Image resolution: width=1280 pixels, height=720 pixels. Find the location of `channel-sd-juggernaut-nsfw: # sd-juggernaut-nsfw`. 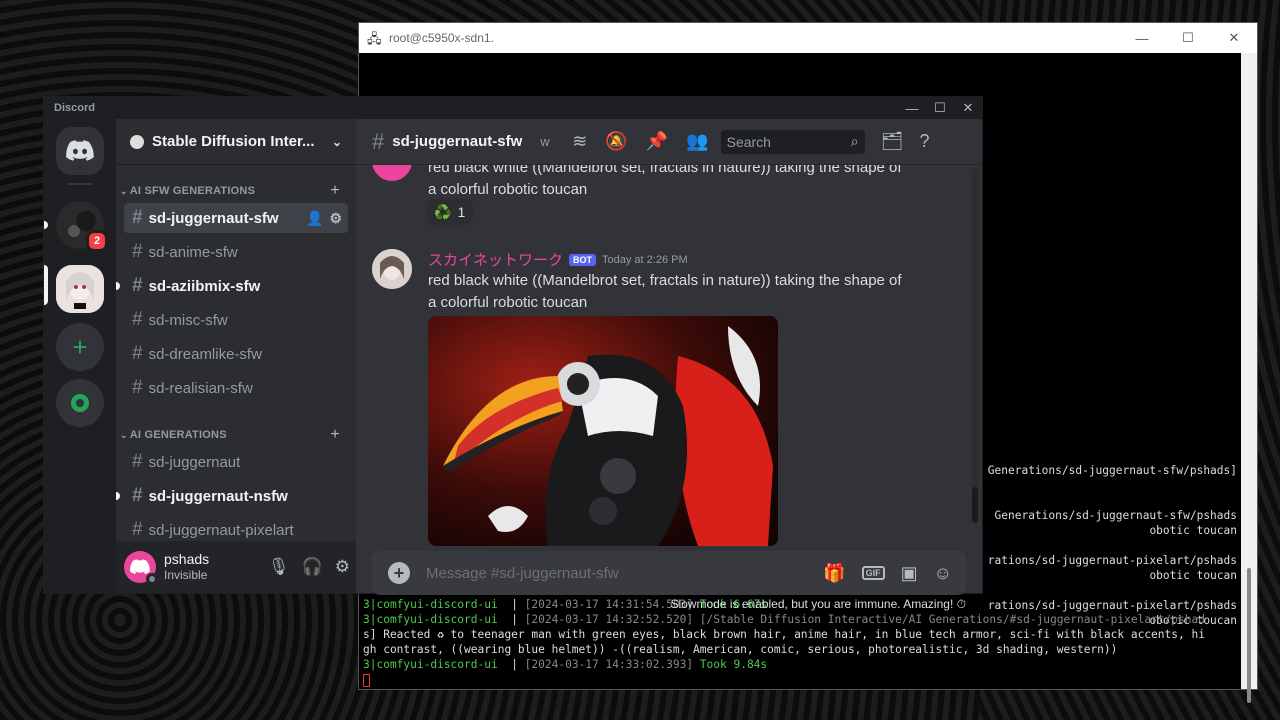

channel-sd-juggernaut-nsfw: # sd-juggernaut-nsfw is located at coordinates (236, 496).